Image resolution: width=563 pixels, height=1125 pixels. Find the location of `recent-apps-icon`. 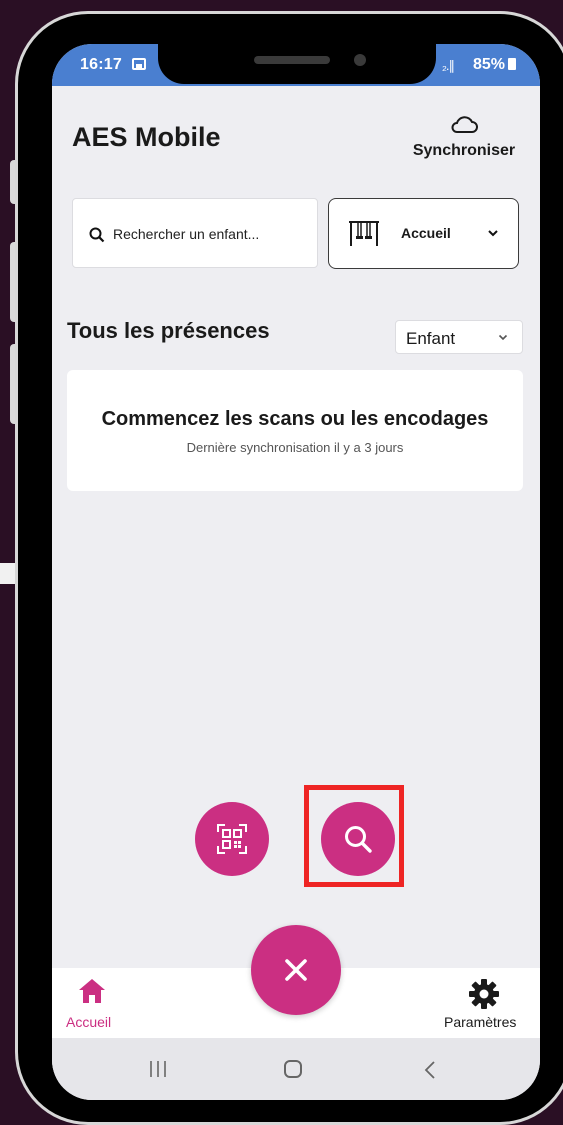

recent-apps-icon is located at coordinates (158, 1069).